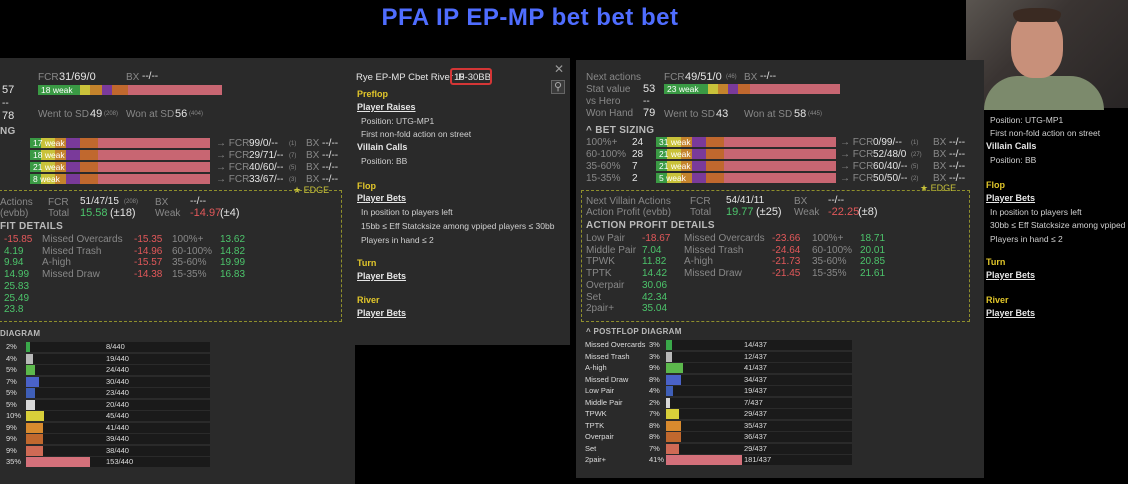  What do you see at coordinates (1037, 15) in the screenshot?
I see `presenter-hair` at bounding box center [1037, 15].